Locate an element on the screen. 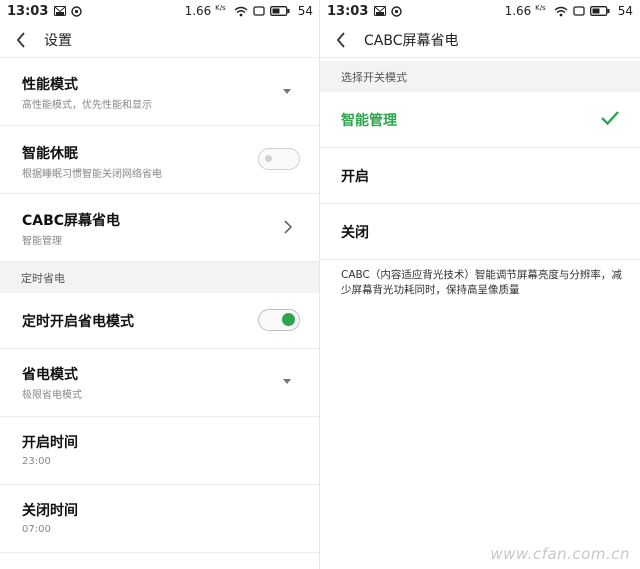 The width and height of the screenshot is (640, 569). end-time-row: 关闭时间 07:00 is located at coordinates (160, 519).